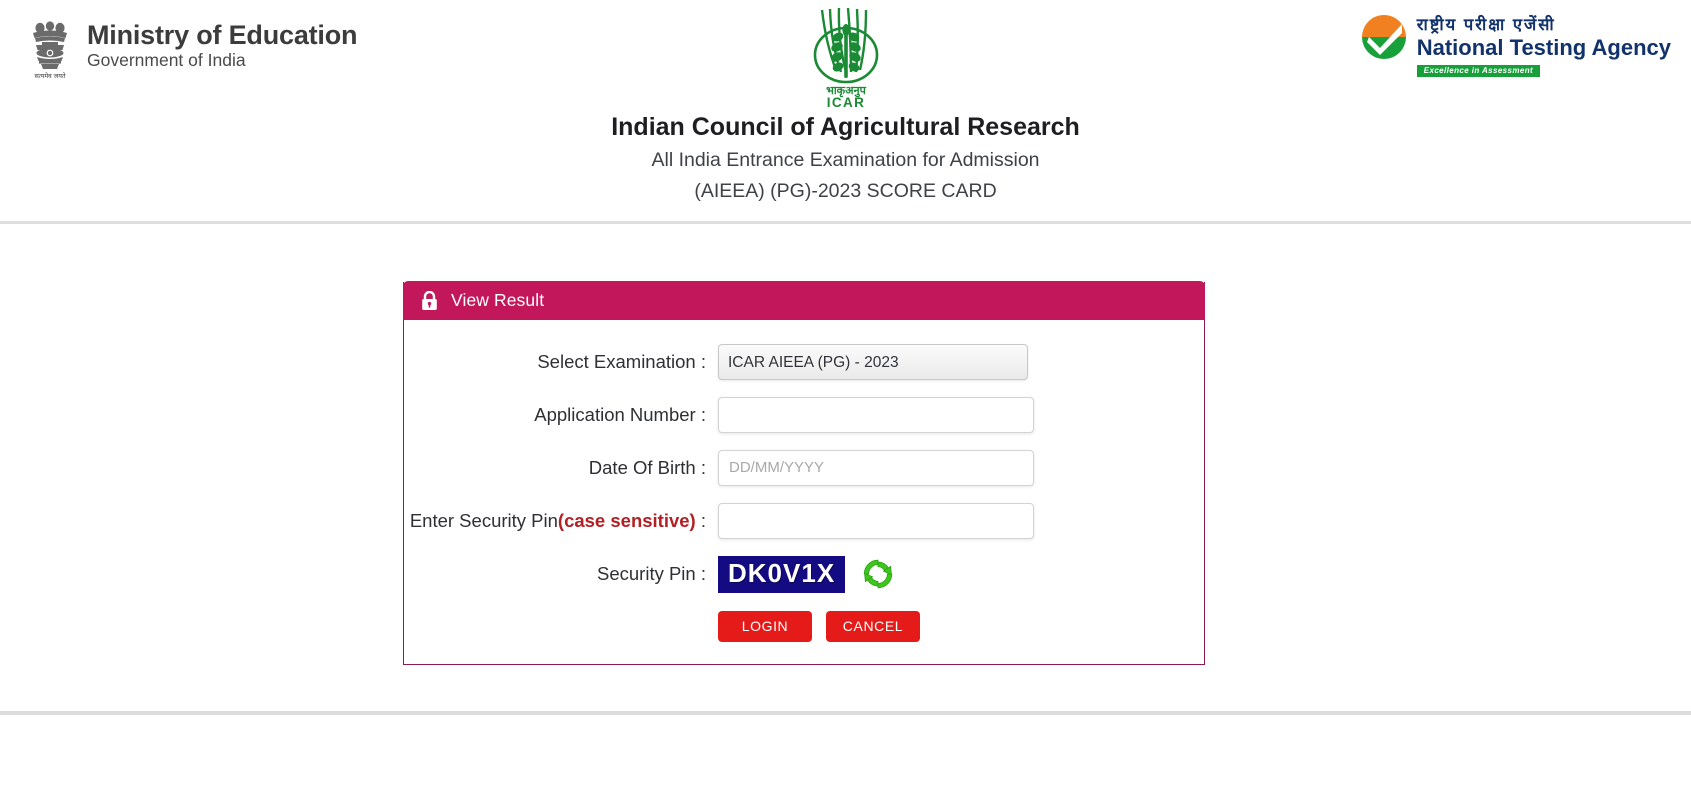  What do you see at coordinates (620, 414) in the screenshot?
I see `application-number-label: Application Number :` at bounding box center [620, 414].